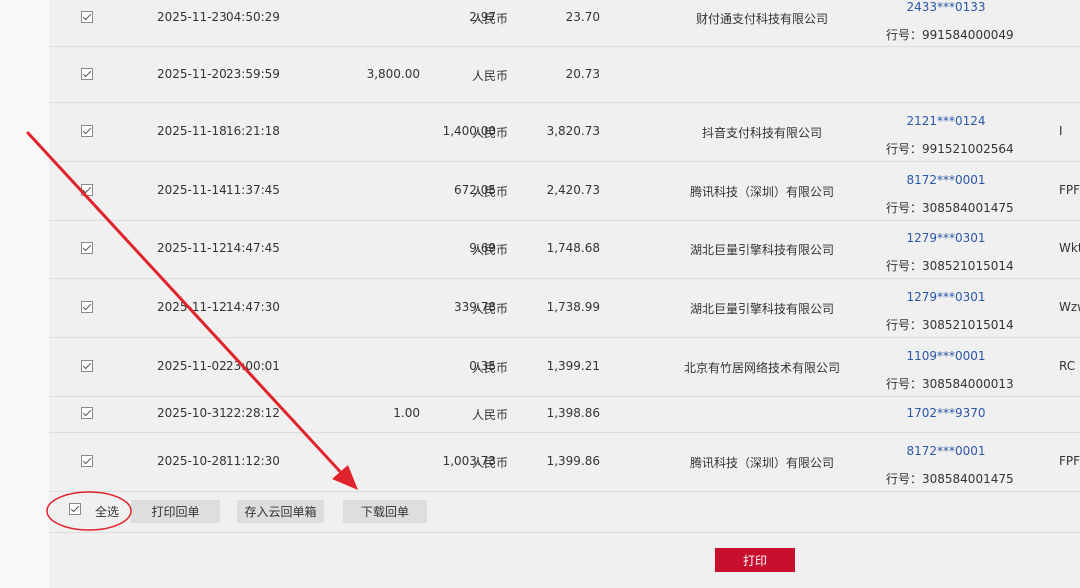 The image size is (1080, 588). I want to click on account-link: 2433***0133, so click(946, 7).